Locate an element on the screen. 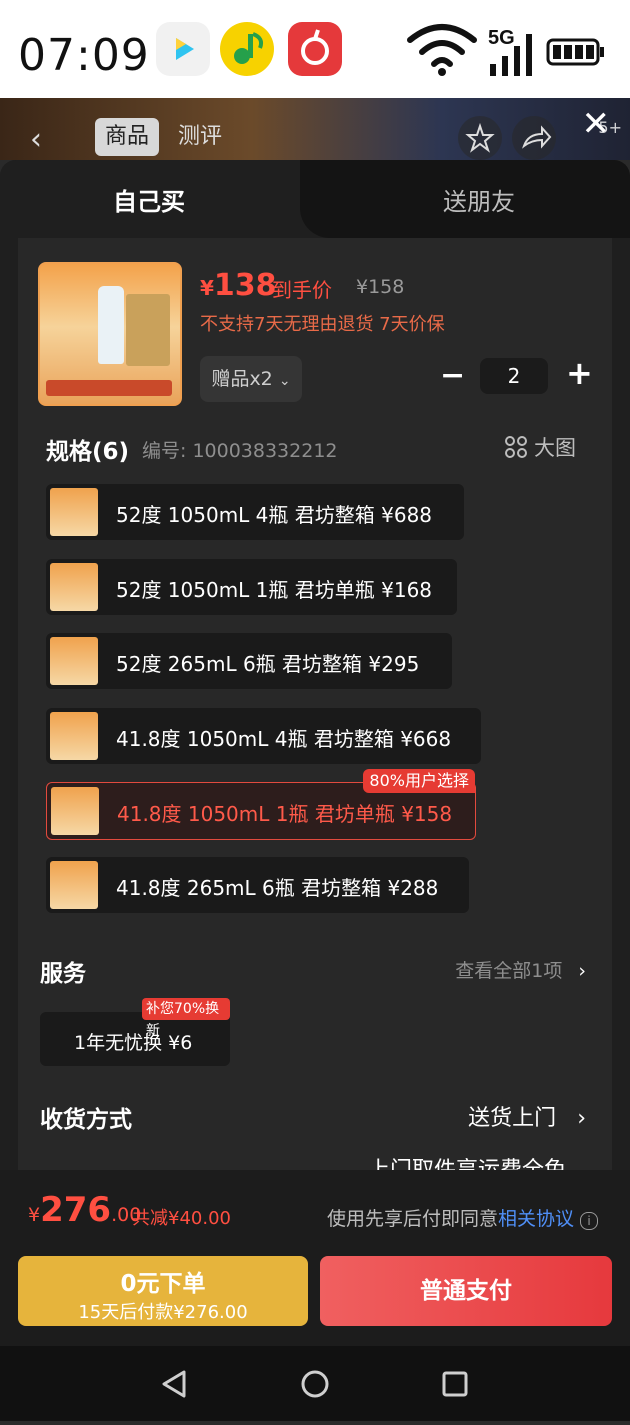 The image size is (630, 1425). music-app-icon is located at coordinates (247, 49).